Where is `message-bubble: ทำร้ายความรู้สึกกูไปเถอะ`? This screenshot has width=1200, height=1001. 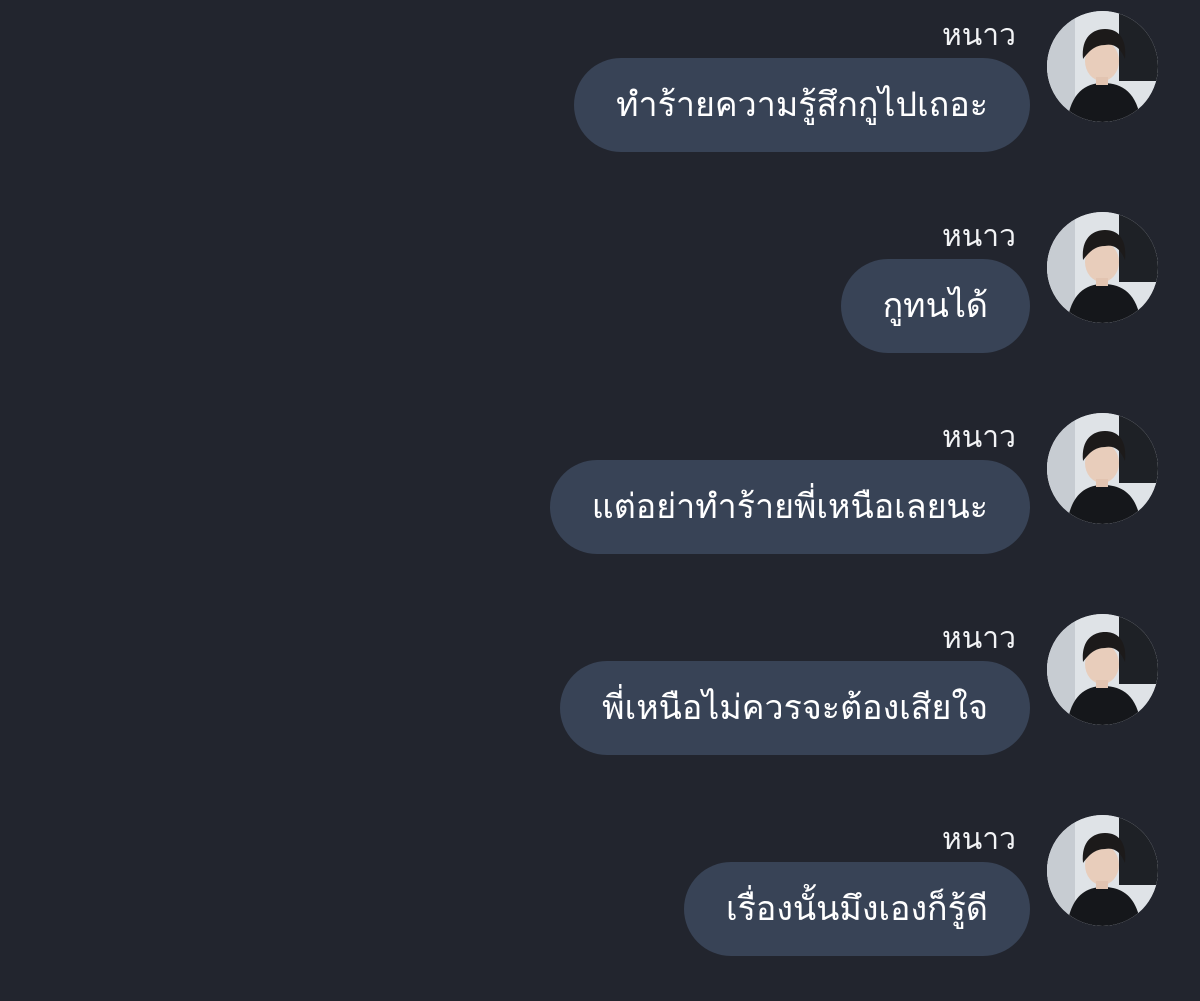
message-bubble: ทำร้ายความรู้สึกกูไปเถอะ is located at coordinates (802, 105).